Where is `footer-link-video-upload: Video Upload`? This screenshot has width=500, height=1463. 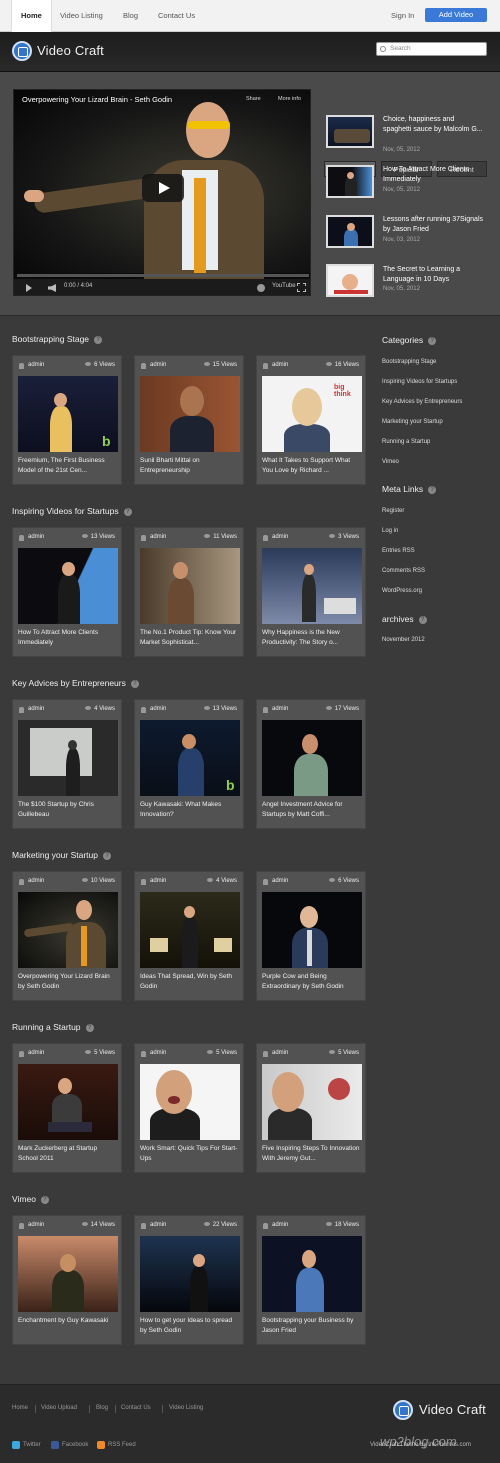
footer-link-video-upload: Video Upload is located at coordinates (59, 1408).